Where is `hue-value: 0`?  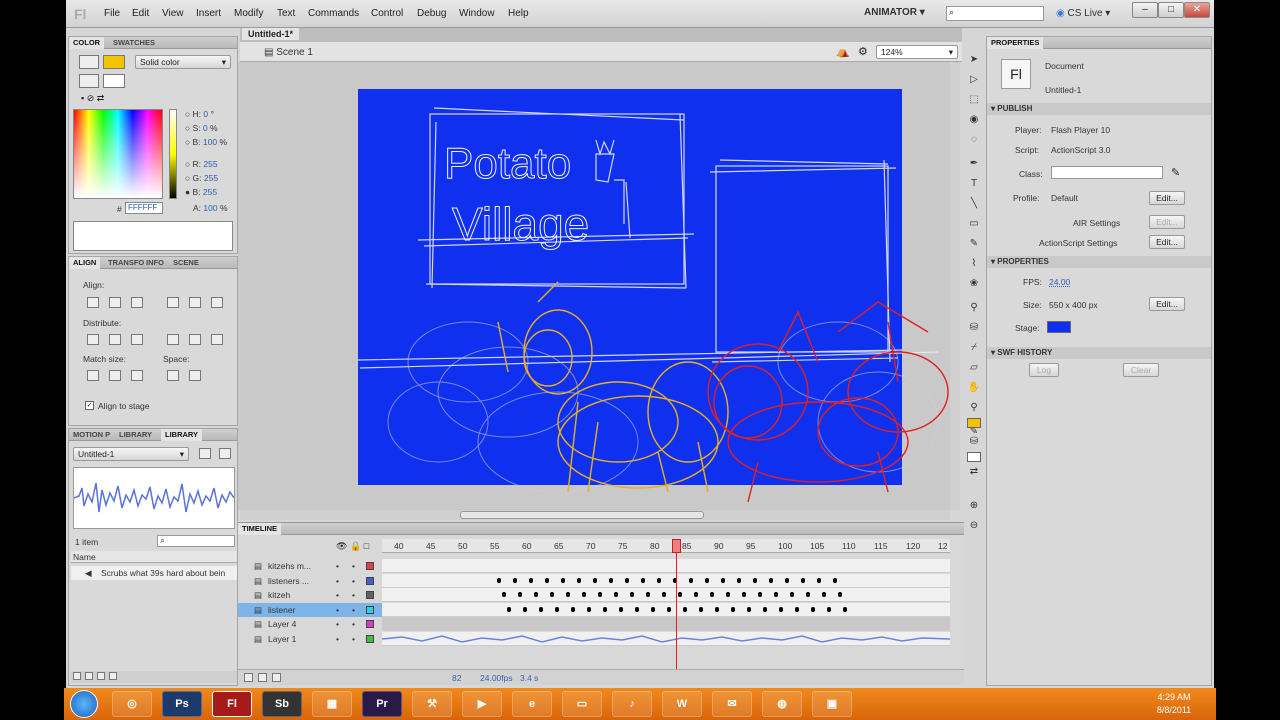 hue-value: 0 is located at coordinates (205, 114).